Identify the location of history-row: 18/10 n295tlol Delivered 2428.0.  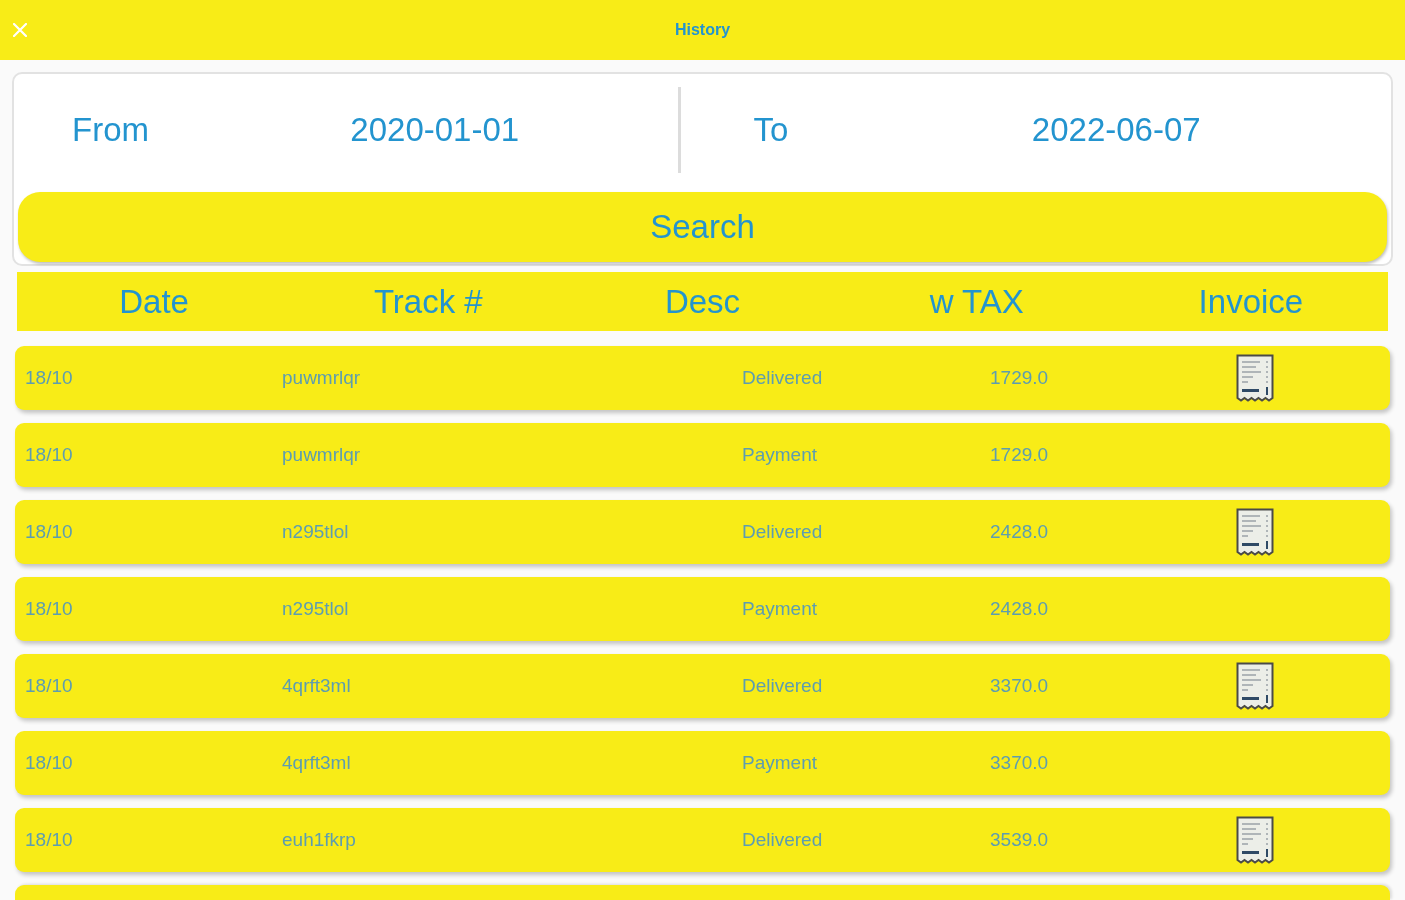
(702, 532).